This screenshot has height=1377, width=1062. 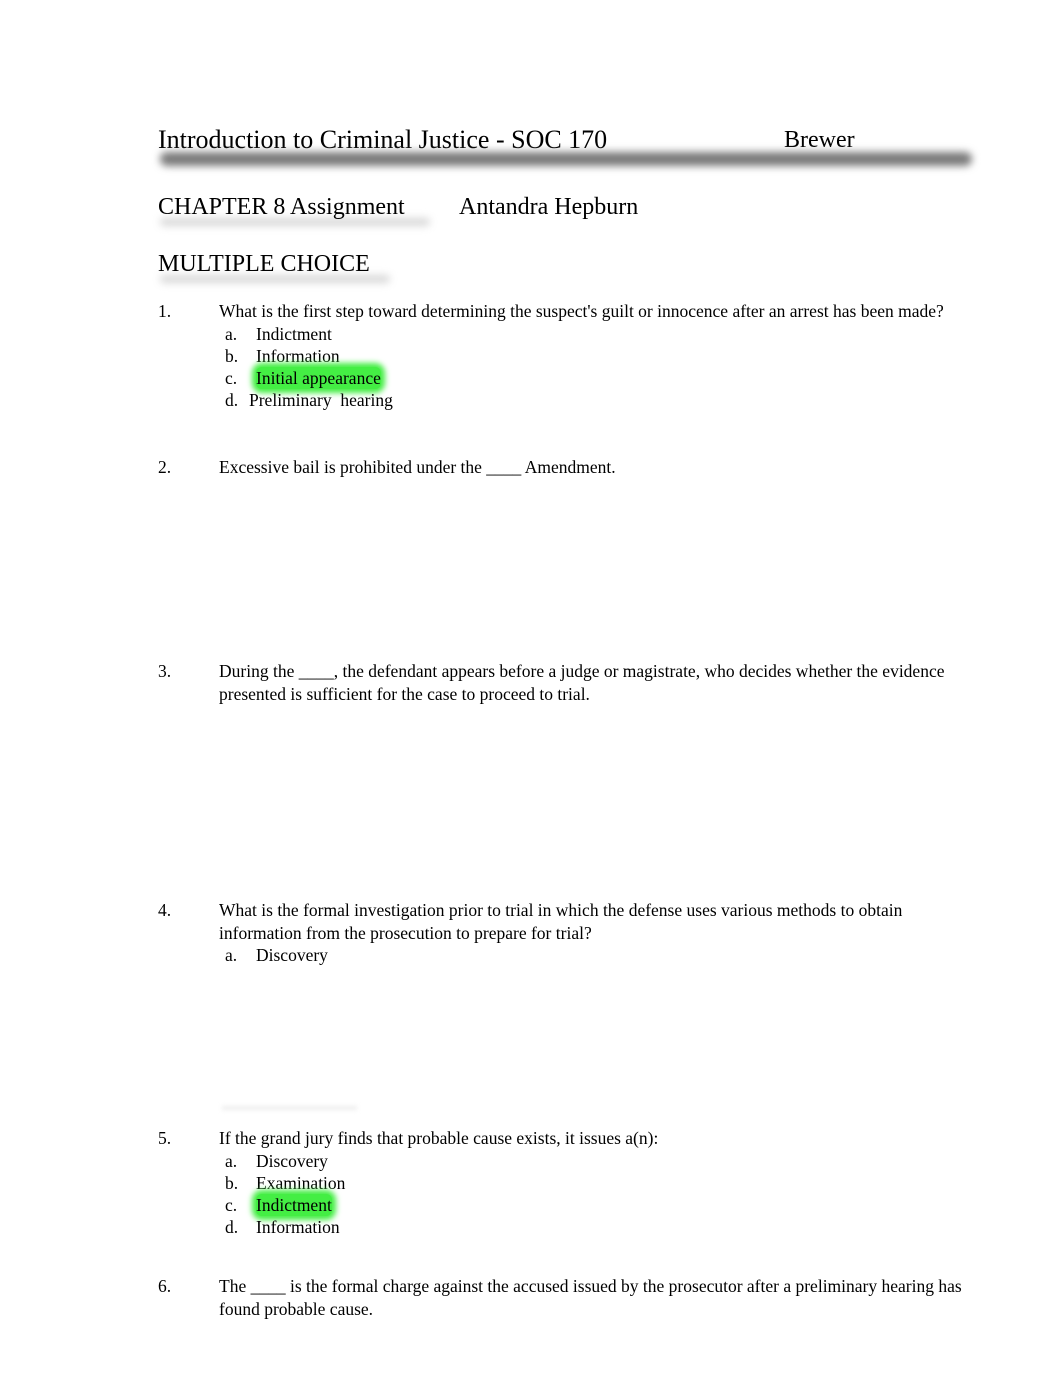 I want to click on option-b: b. Examination, so click(x=598, y=1183).